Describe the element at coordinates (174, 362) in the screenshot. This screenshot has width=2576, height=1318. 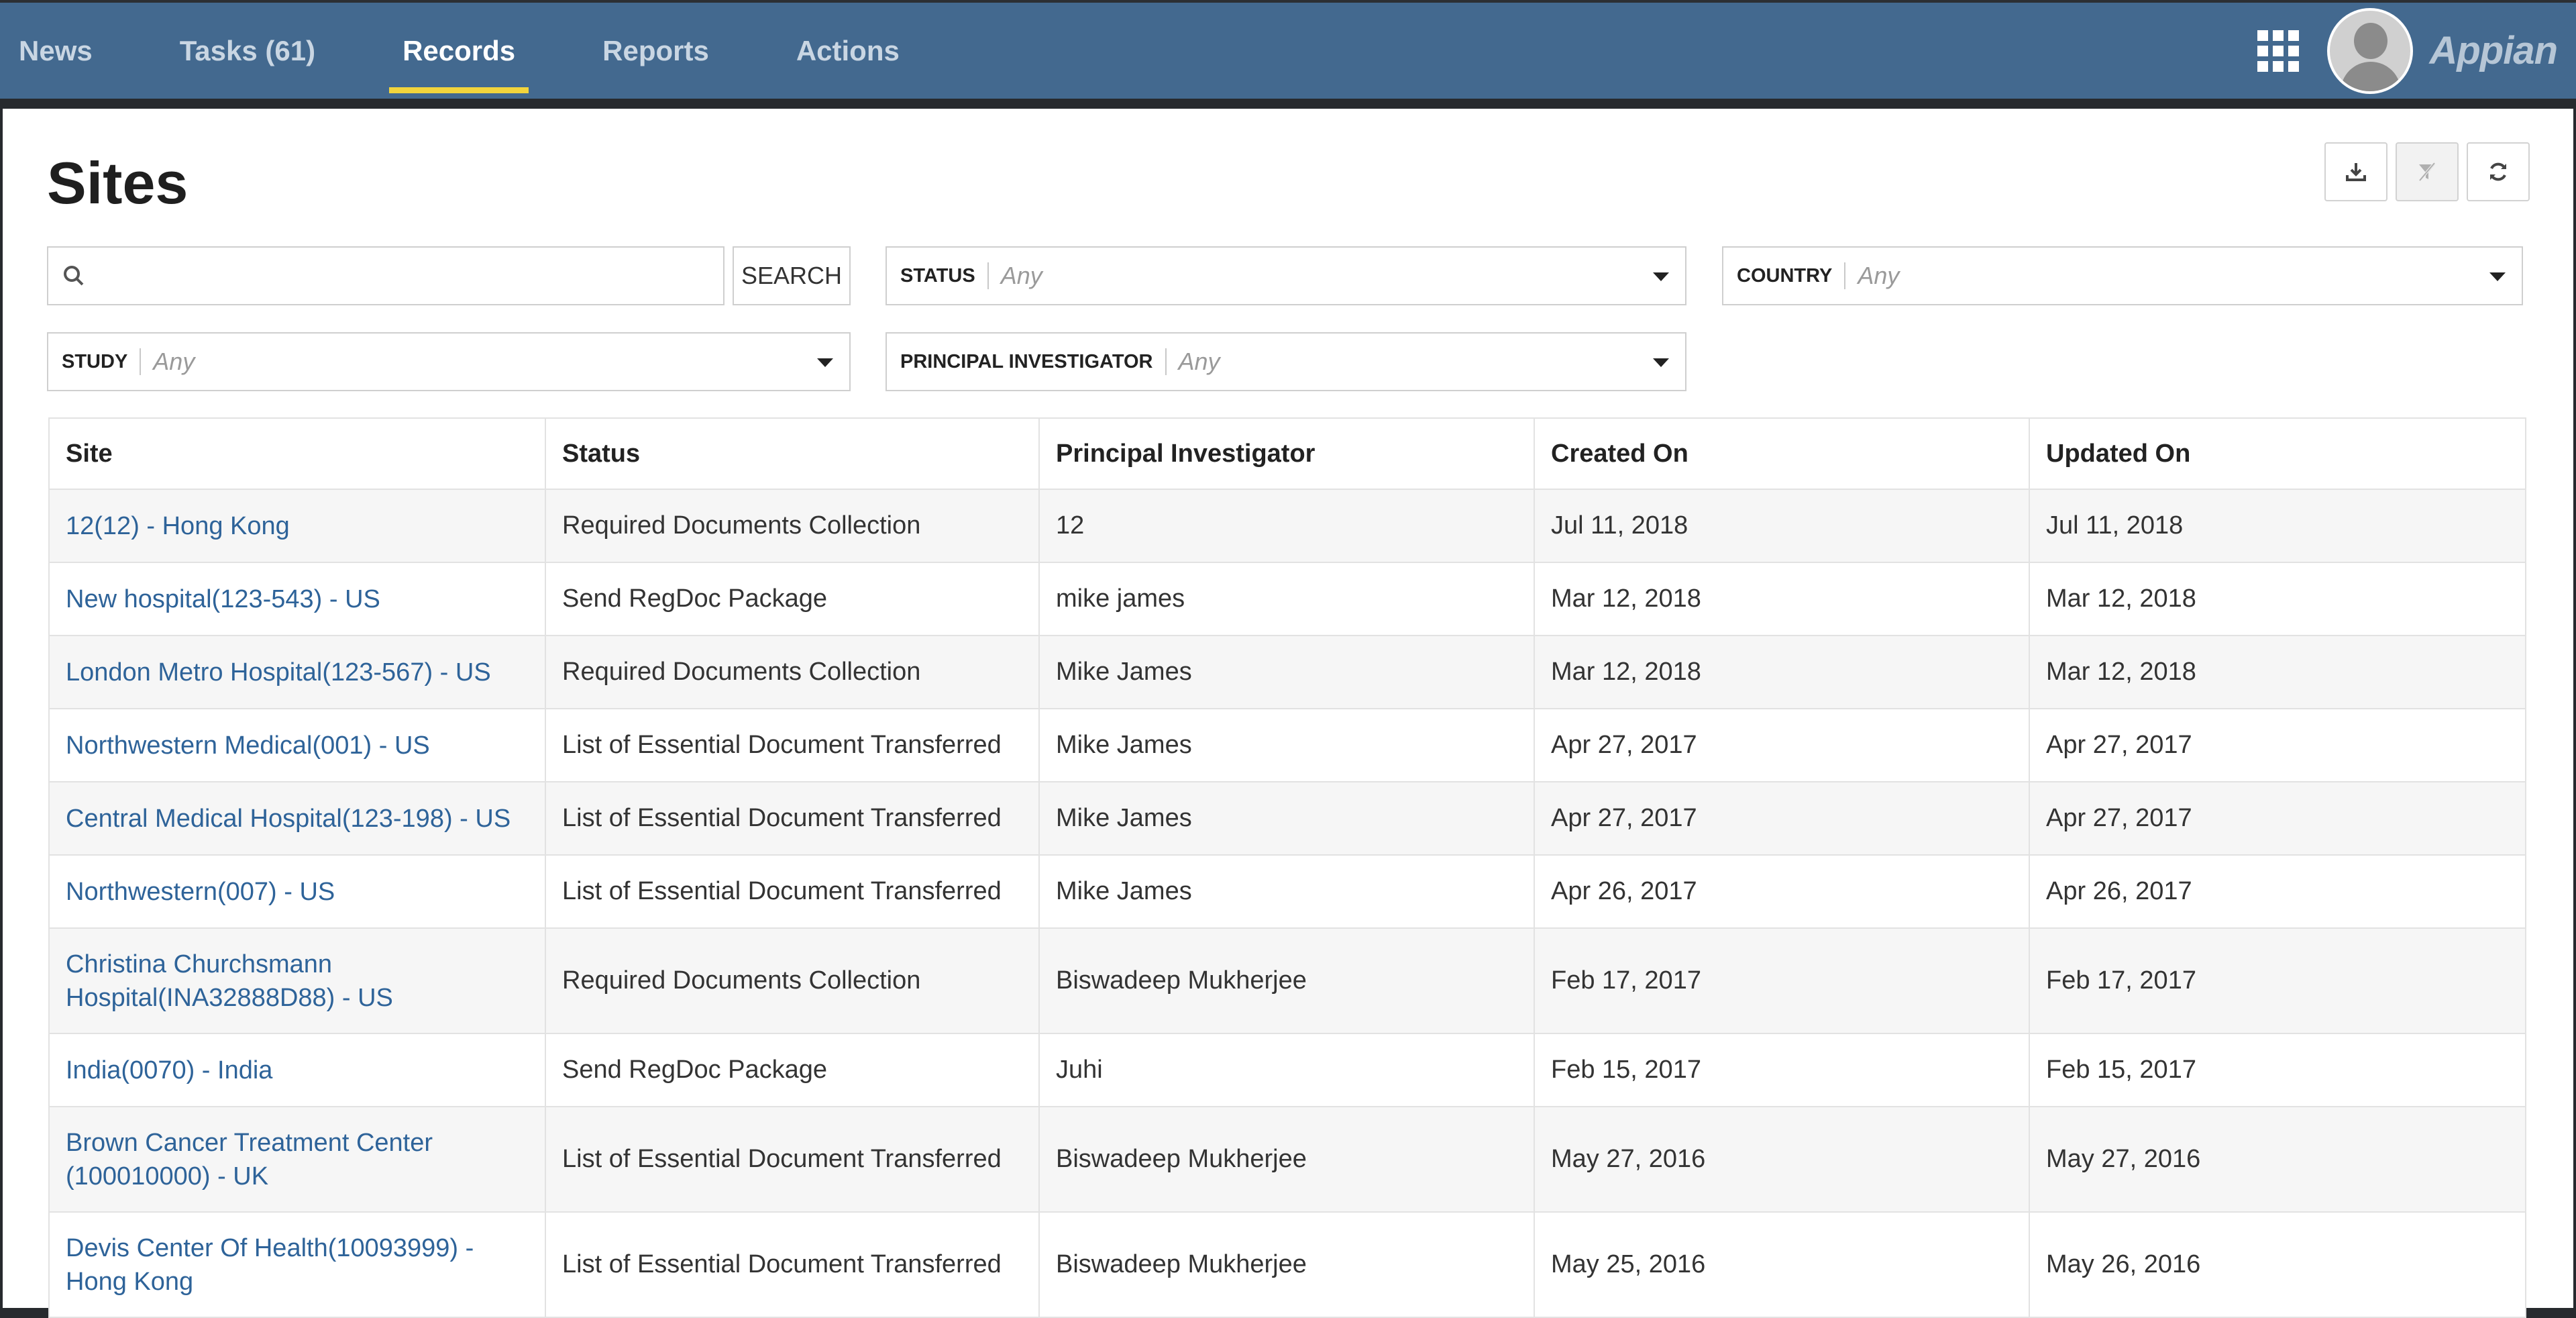
I see `study-filter-value: Any` at that location.